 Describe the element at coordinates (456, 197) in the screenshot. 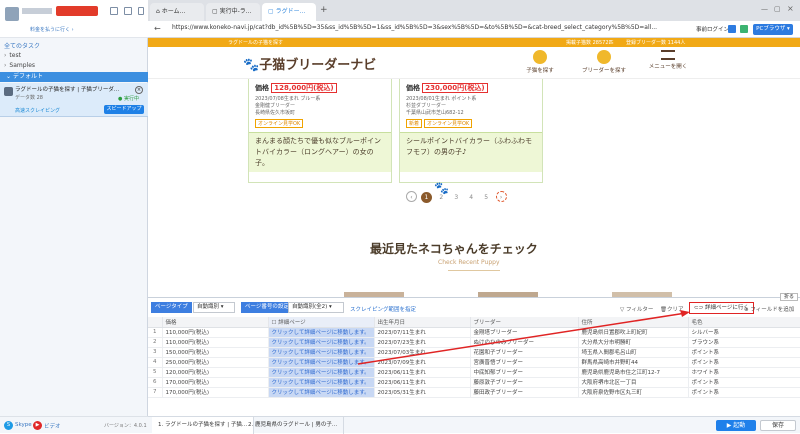

I see `pager-page: 3` at that location.